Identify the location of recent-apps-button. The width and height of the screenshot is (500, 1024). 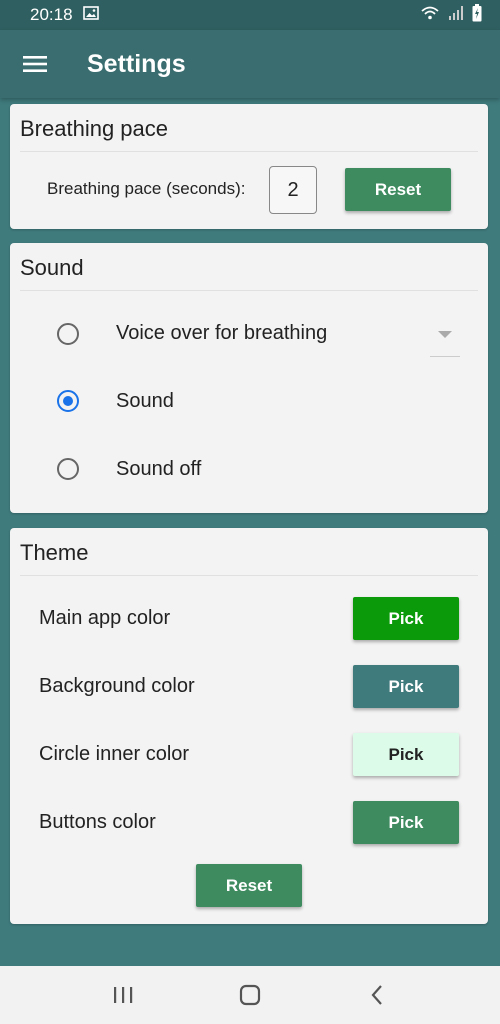
(123, 995).